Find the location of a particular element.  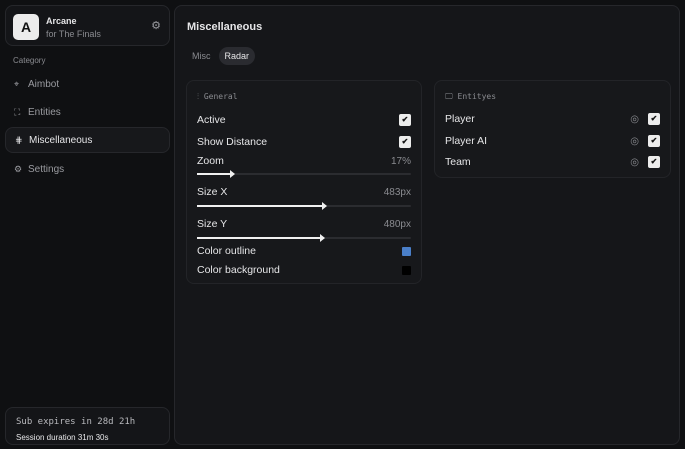

general-header-label: General is located at coordinates (220, 96).